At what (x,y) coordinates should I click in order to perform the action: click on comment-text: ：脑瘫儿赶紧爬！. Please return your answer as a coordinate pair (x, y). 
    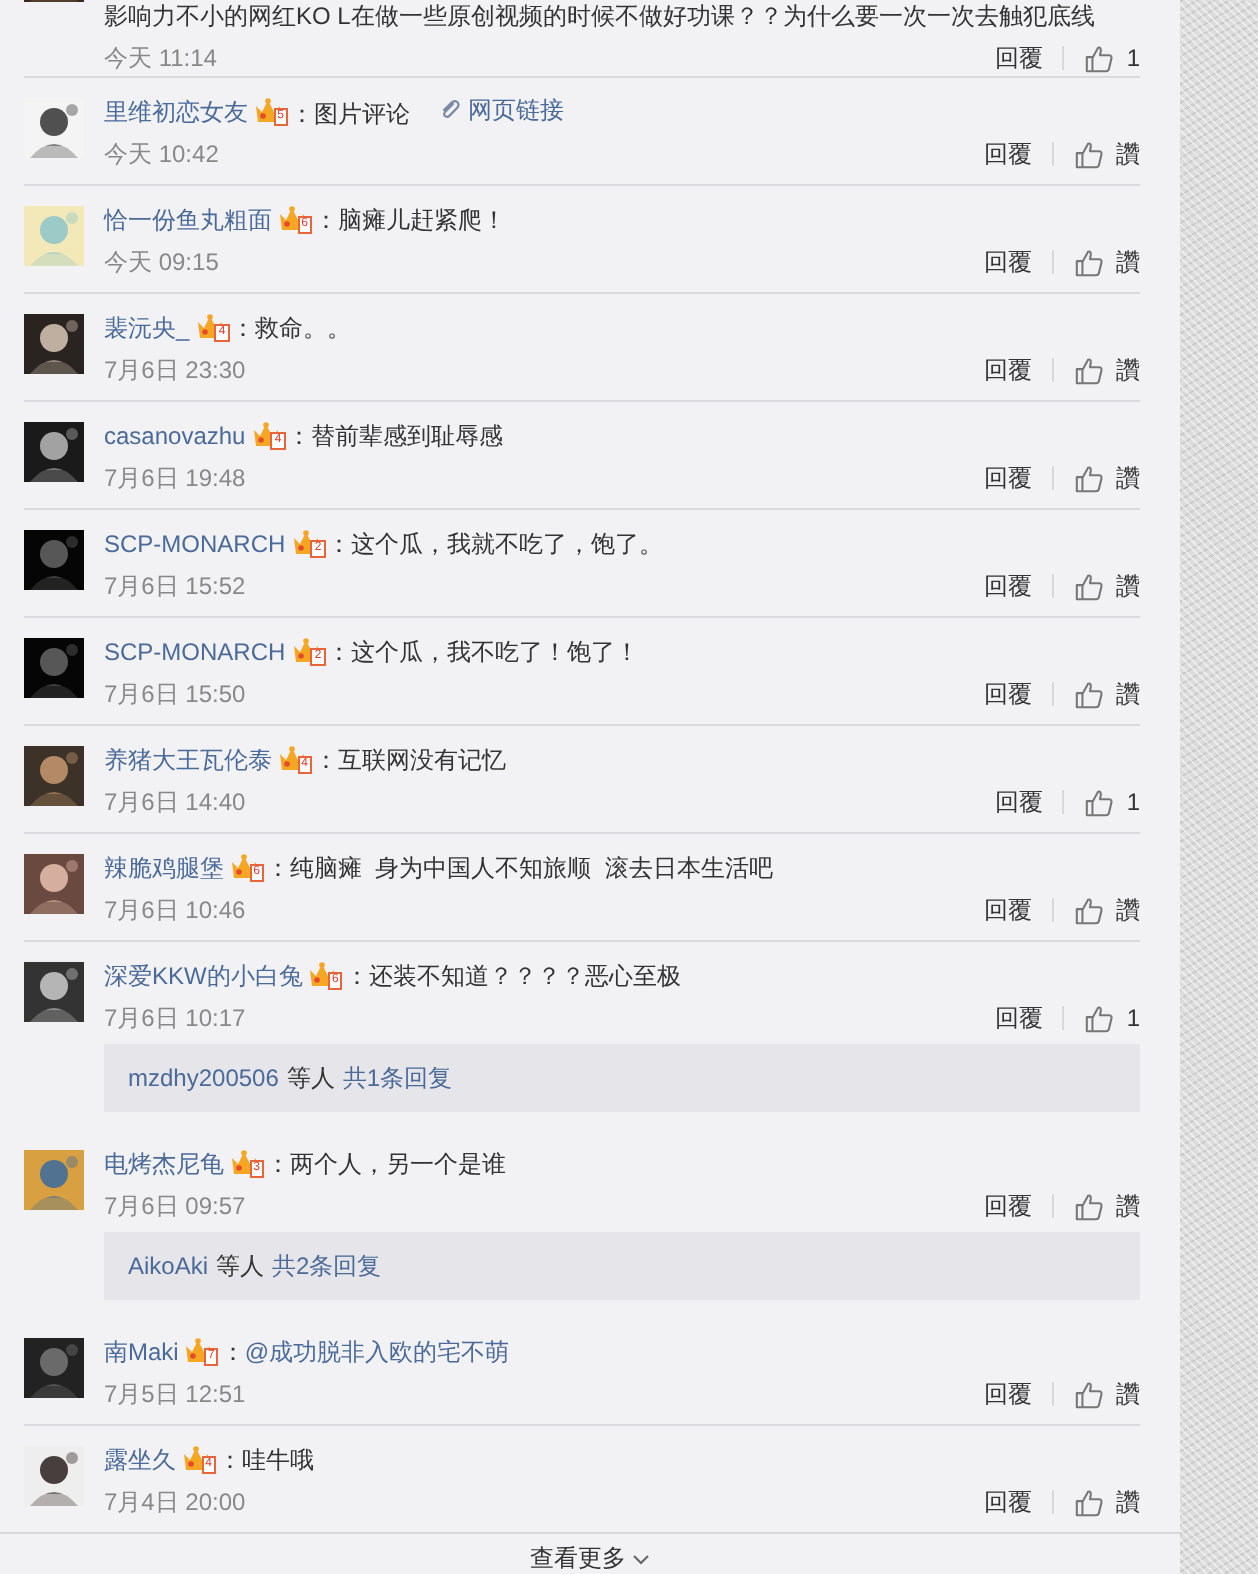
    Looking at the image, I should click on (410, 221).